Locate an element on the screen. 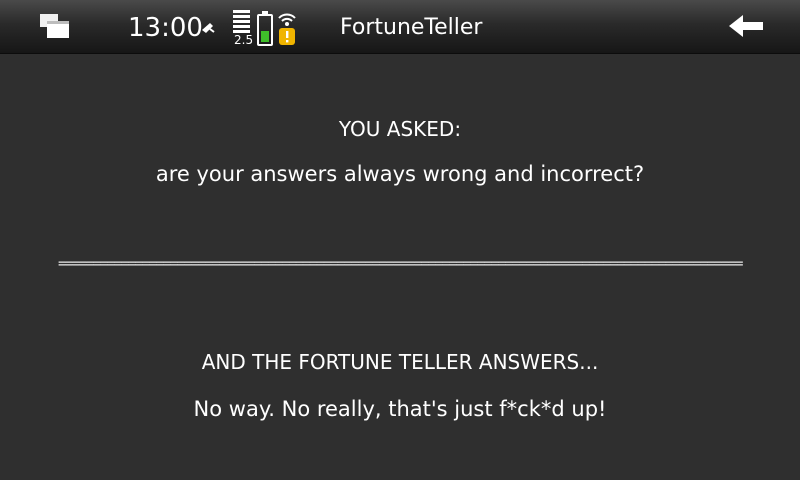 The width and height of the screenshot is (800, 480). battery-level-fill is located at coordinates (265, 36).